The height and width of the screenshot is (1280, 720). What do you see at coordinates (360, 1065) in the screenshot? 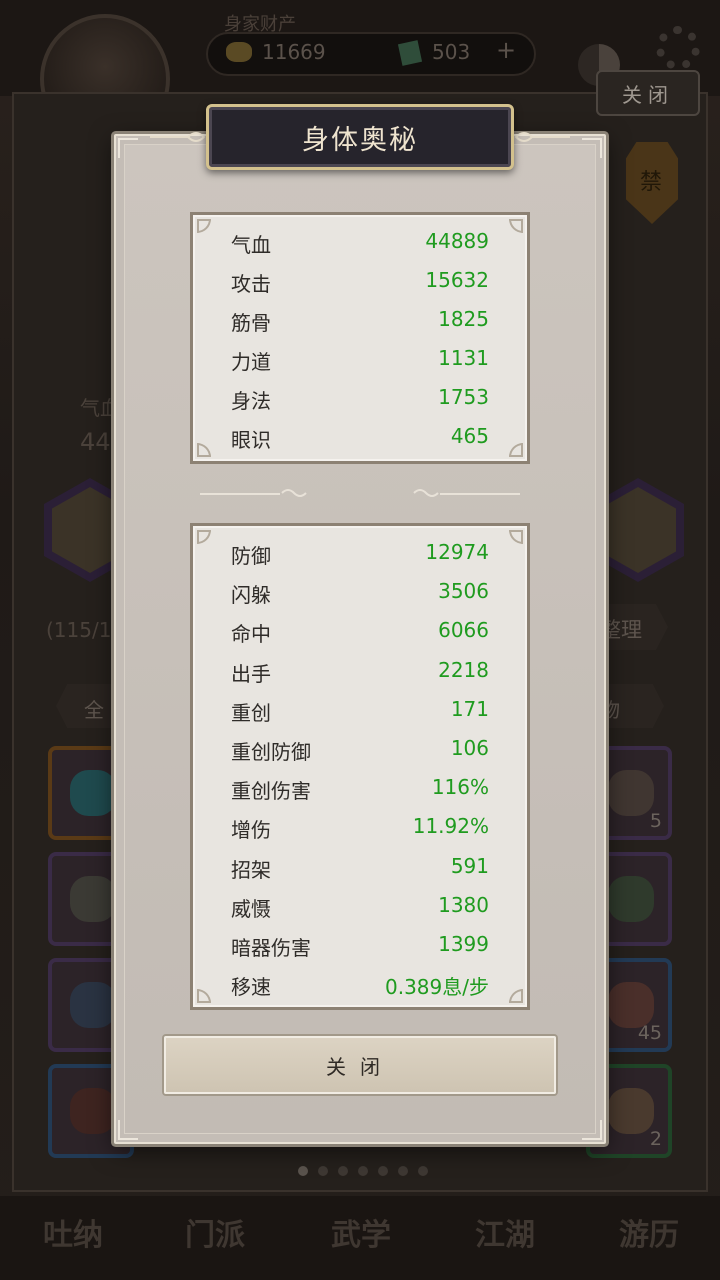
I see `close-button: 关闭` at bounding box center [360, 1065].